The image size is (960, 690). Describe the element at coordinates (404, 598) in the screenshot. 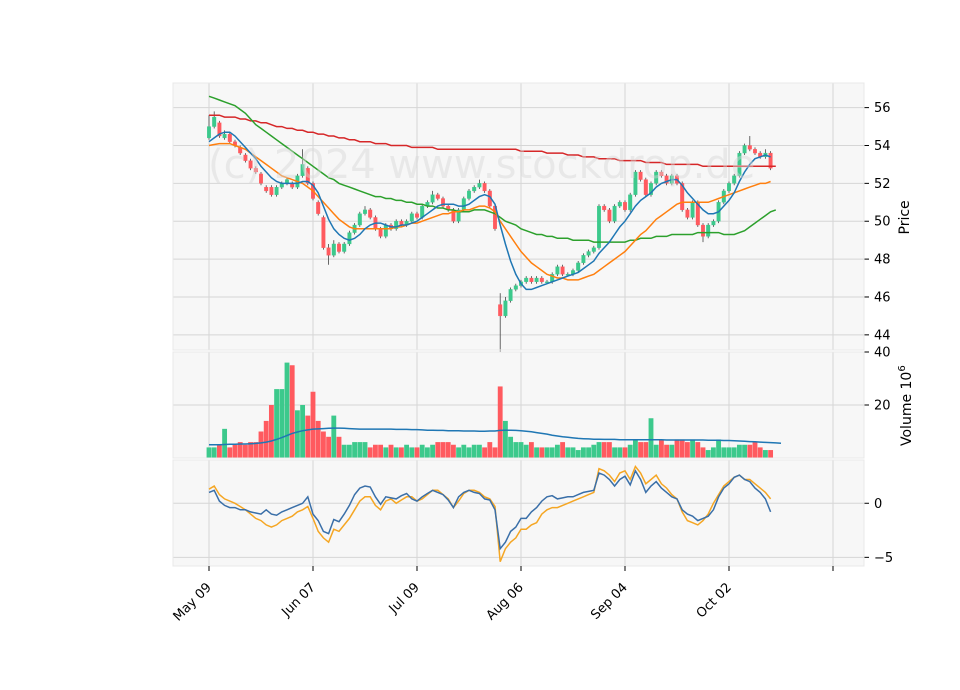

I see `x-tick-label: Jul 09` at that location.